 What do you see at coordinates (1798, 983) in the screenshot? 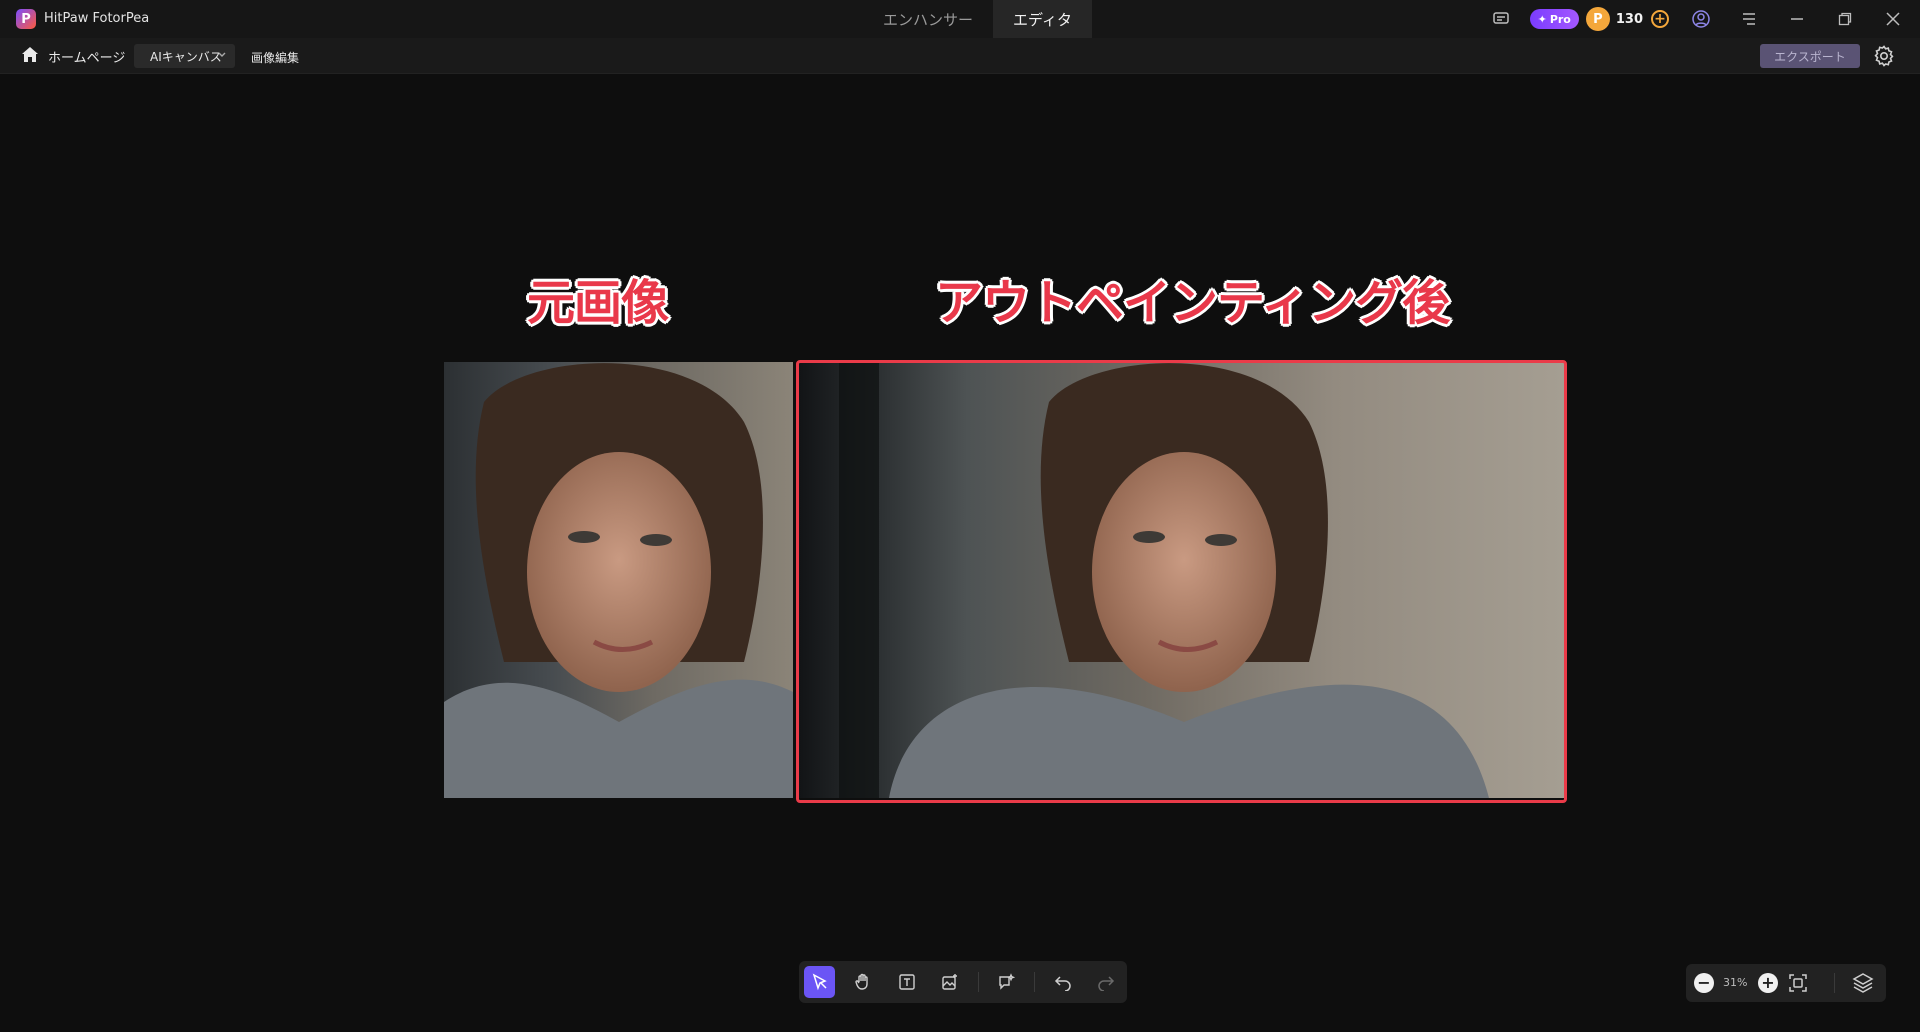
I see `fit-screen-icon` at bounding box center [1798, 983].